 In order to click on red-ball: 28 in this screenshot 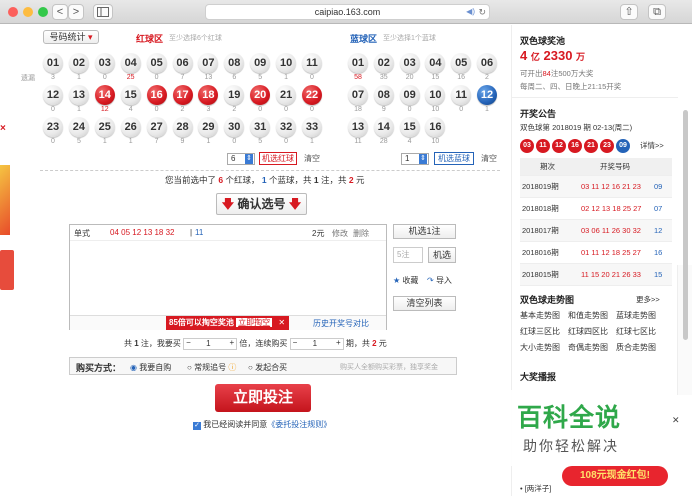, I will do `click(182, 127)`.